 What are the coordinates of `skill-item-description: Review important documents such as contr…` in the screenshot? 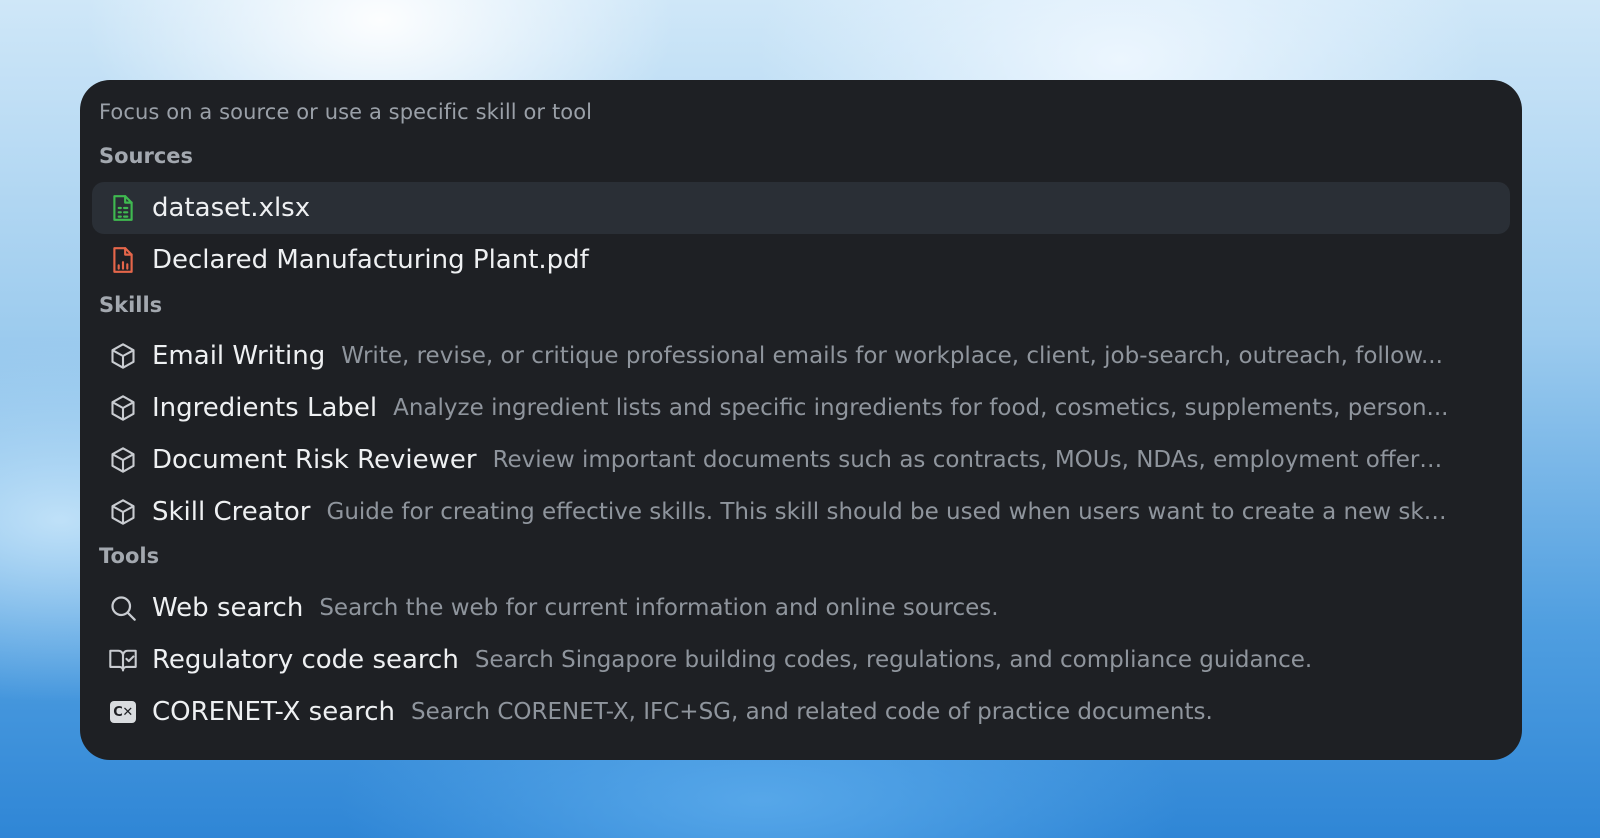 It's located at (976, 460).